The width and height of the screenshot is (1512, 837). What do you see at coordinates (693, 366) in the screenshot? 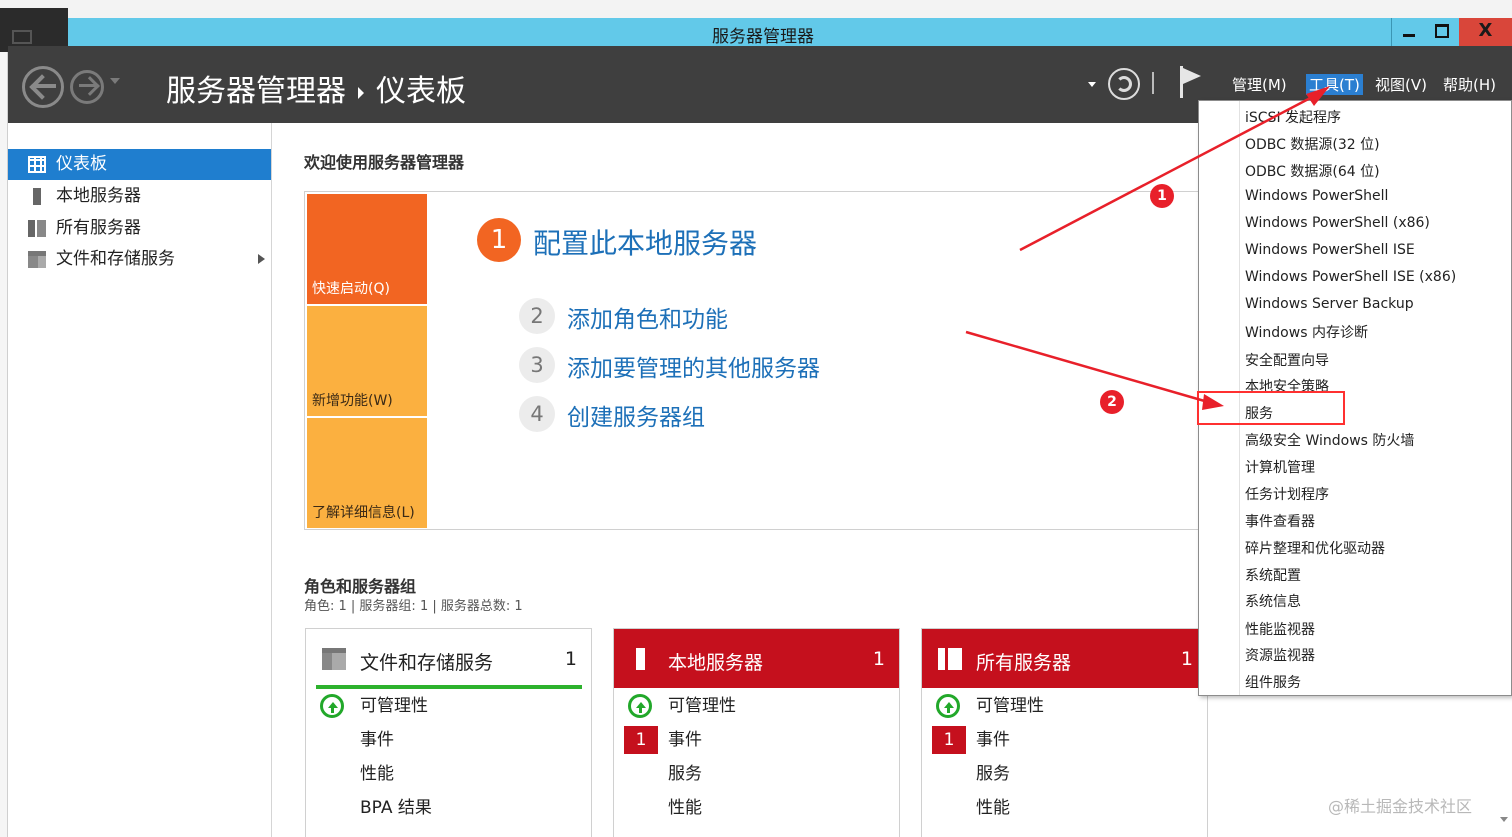
I see `step-link: 添加要管理的其他服务器` at bounding box center [693, 366].